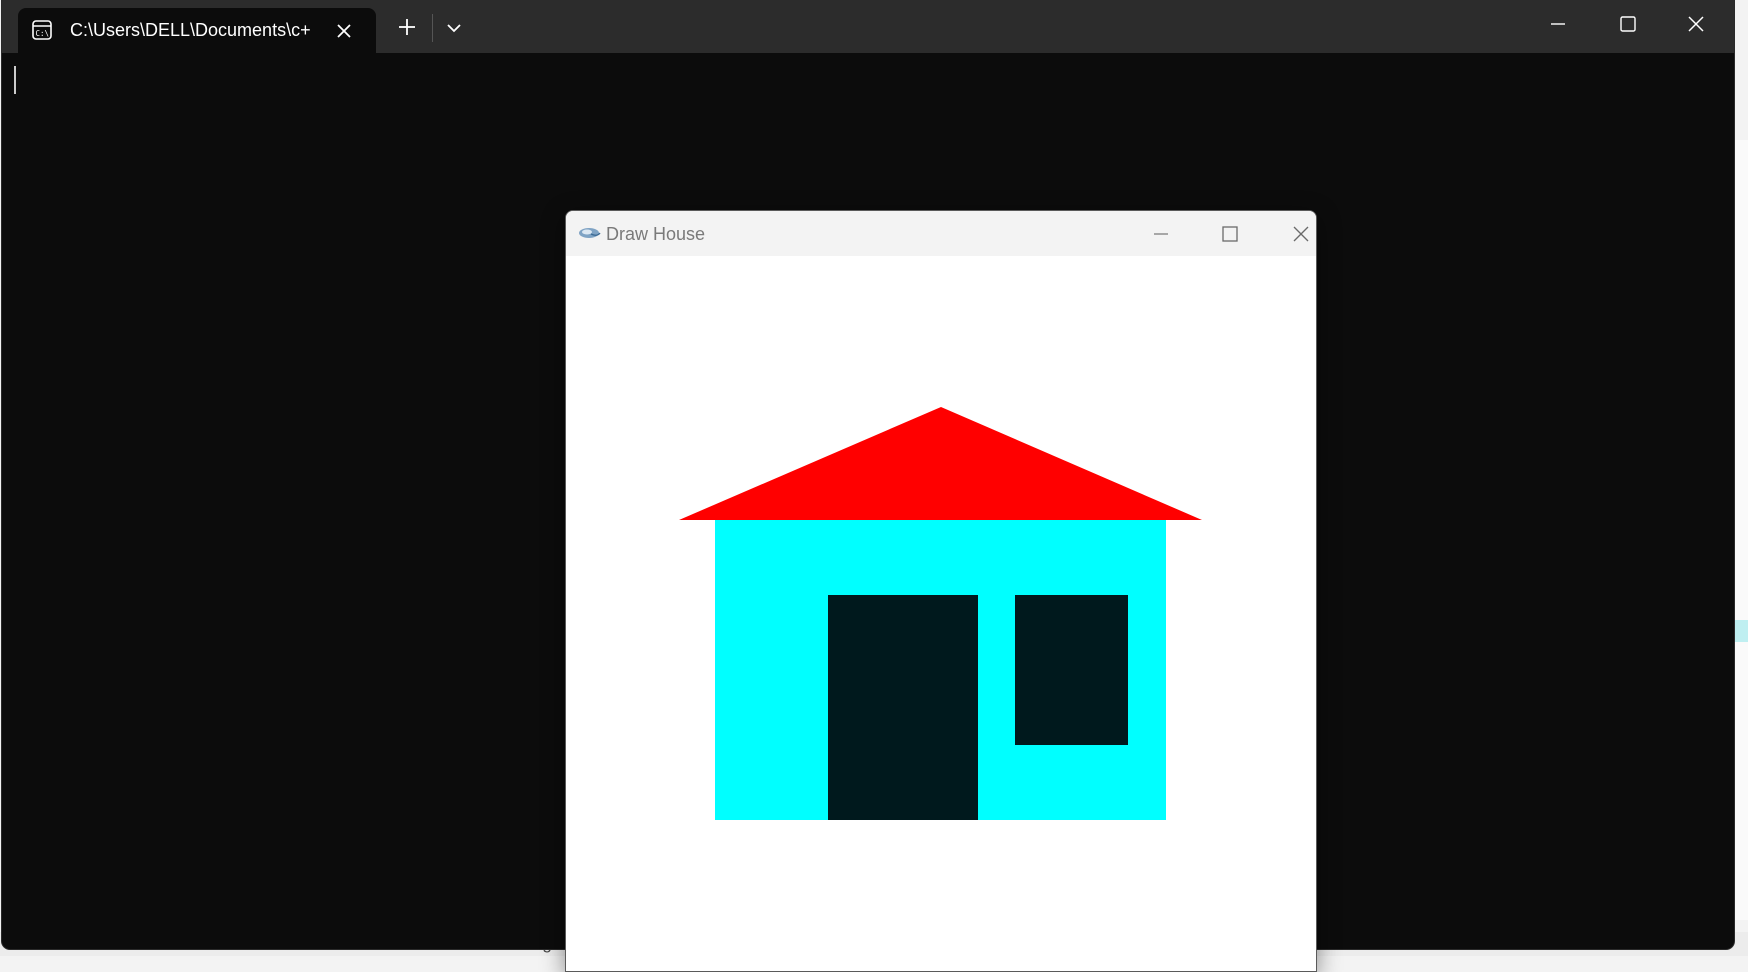 The width and height of the screenshot is (1748, 972). What do you see at coordinates (656, 234) in the screenshot?
I see `window-title: Draw House` at bounding box center [656, 234].